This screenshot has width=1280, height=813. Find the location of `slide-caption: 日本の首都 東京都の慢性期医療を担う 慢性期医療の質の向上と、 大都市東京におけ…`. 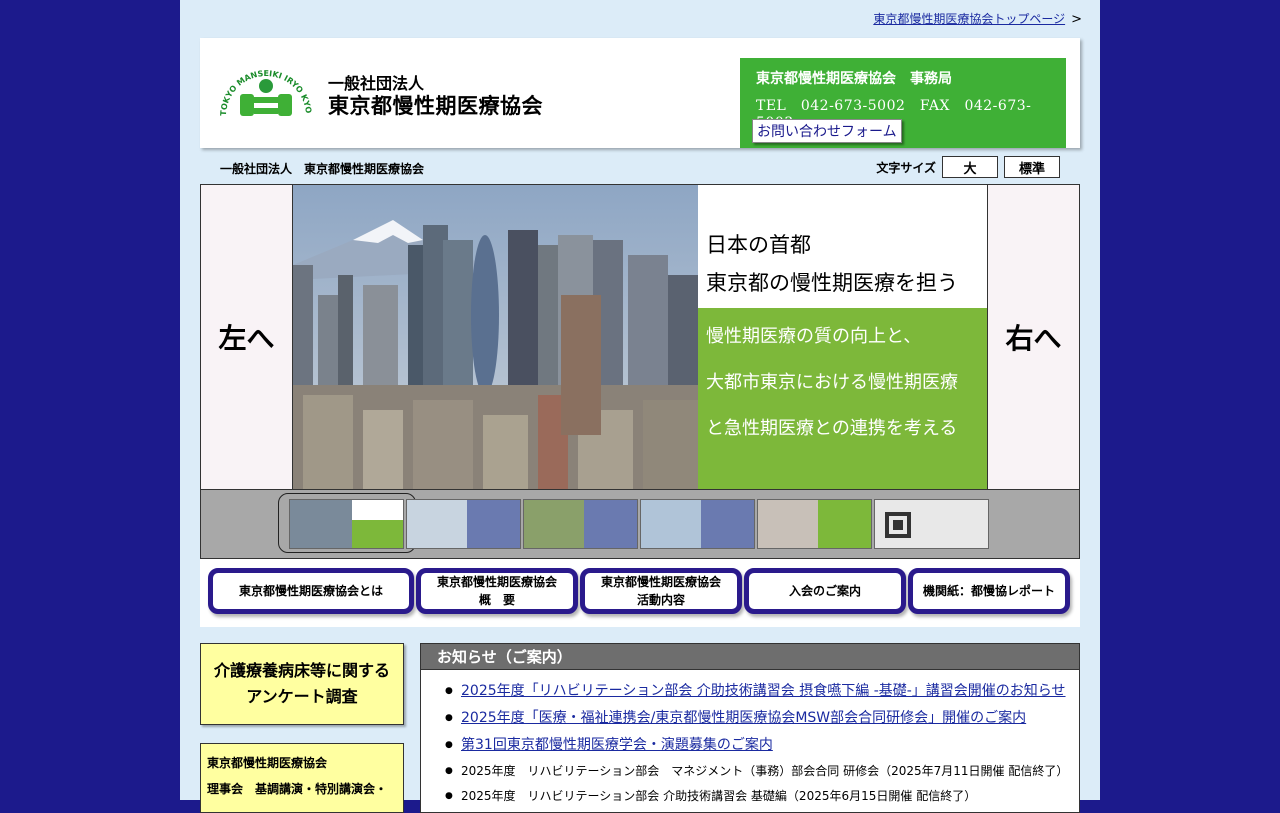

slide-caption: 日本の首都 東京都の慢性期医療を担う 慢性期医療の質の向上と、 大都市東京におけ… is located at coordinates (843, 337).